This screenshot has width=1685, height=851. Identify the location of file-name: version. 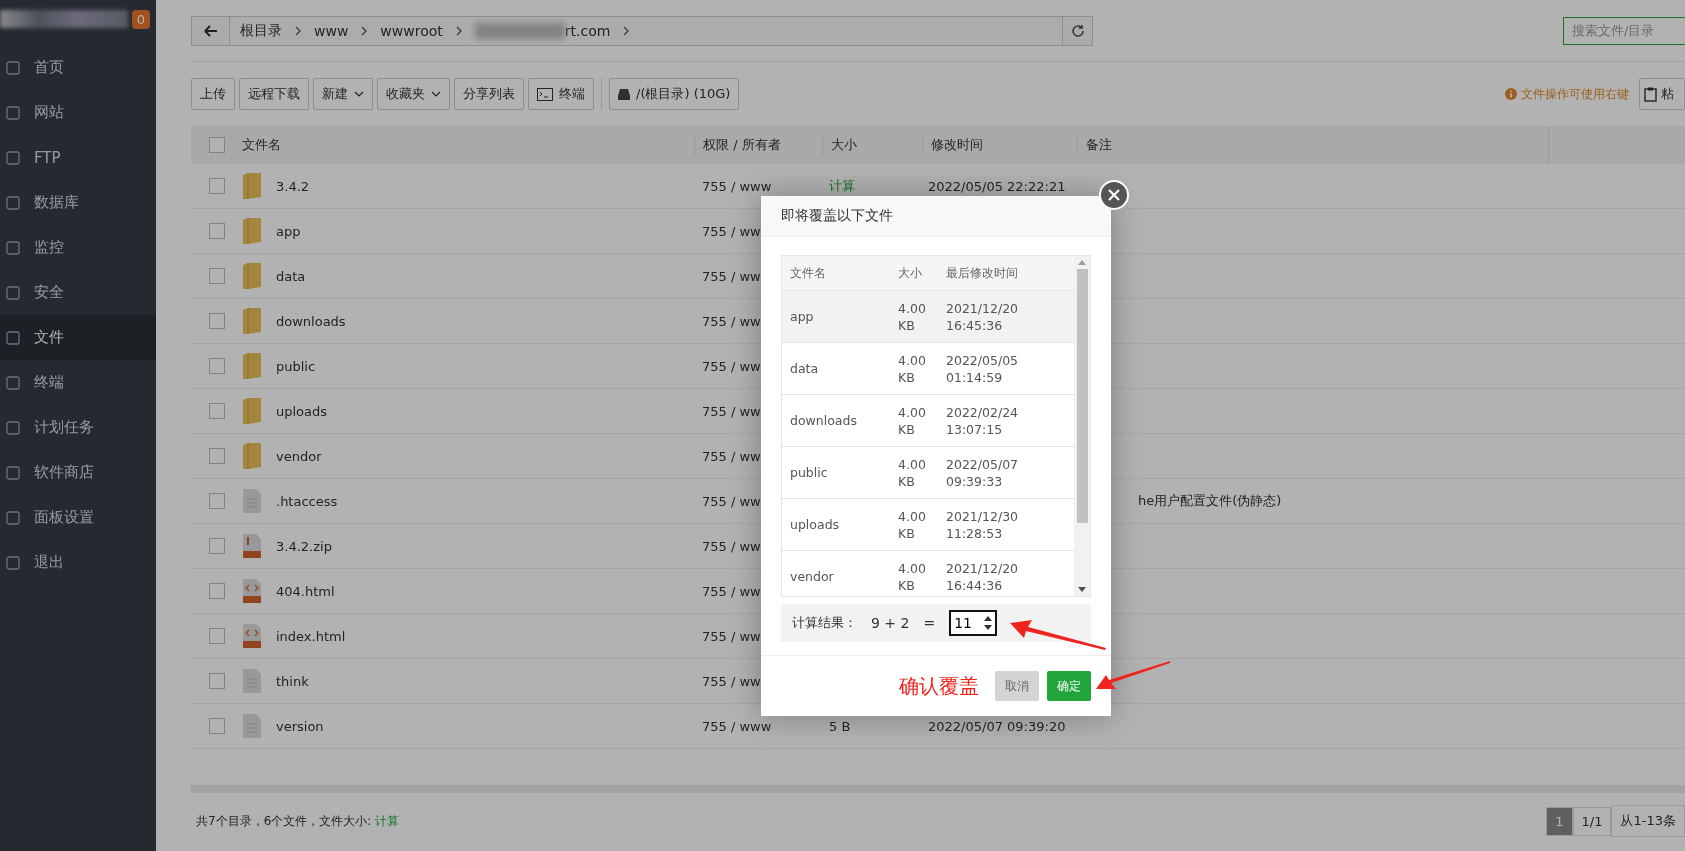
(300, 726).